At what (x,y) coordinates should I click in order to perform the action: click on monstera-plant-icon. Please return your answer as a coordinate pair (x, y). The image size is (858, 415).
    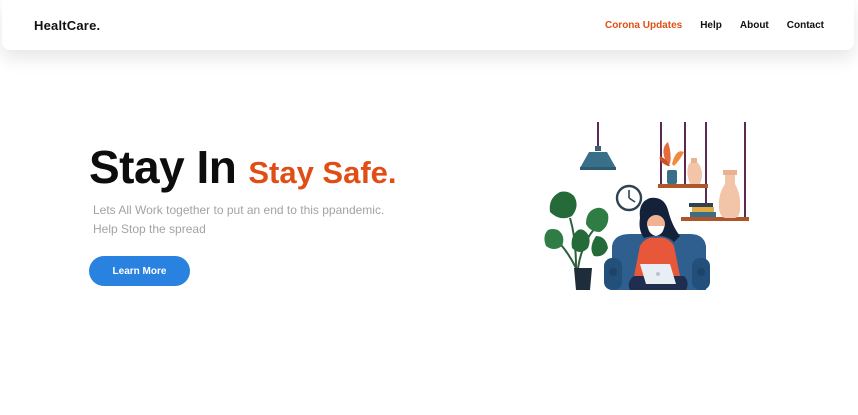
    Looking at the image, I should click on (576, 240).